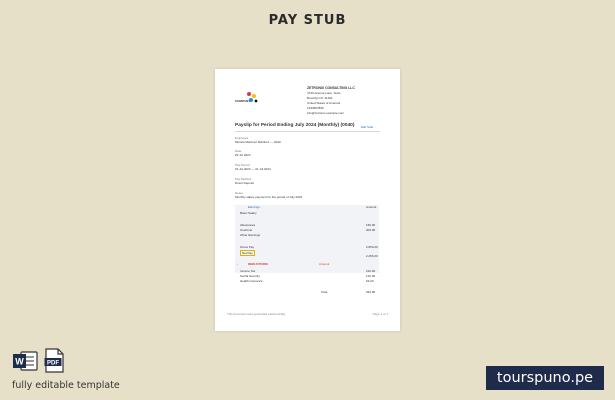 This screenshot has height=400, width=615. Describe the element at coordinates (371, 276) in the screenshot. I see `deduction-row-value: 120.00` at that location.